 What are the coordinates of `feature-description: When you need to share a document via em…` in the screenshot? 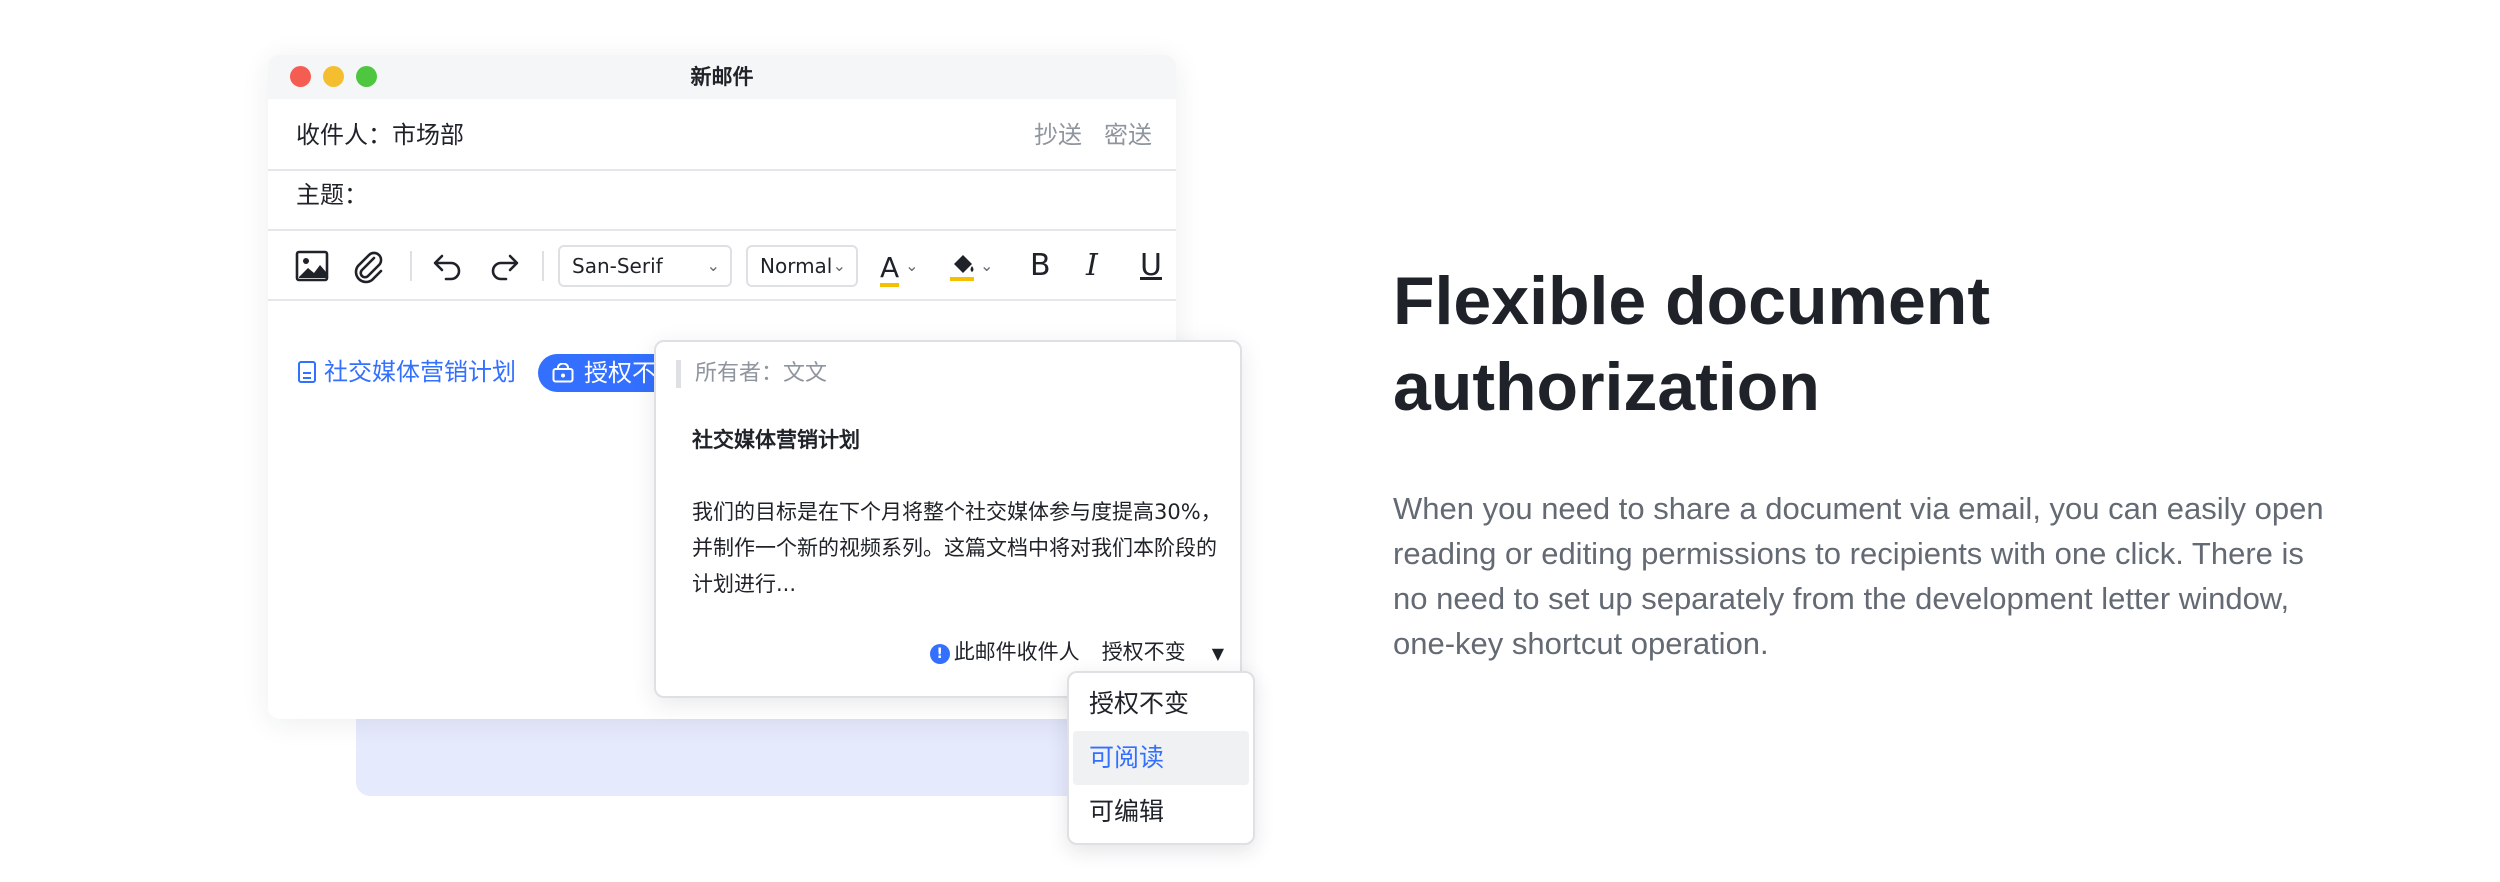 It's located at (1858, 576).